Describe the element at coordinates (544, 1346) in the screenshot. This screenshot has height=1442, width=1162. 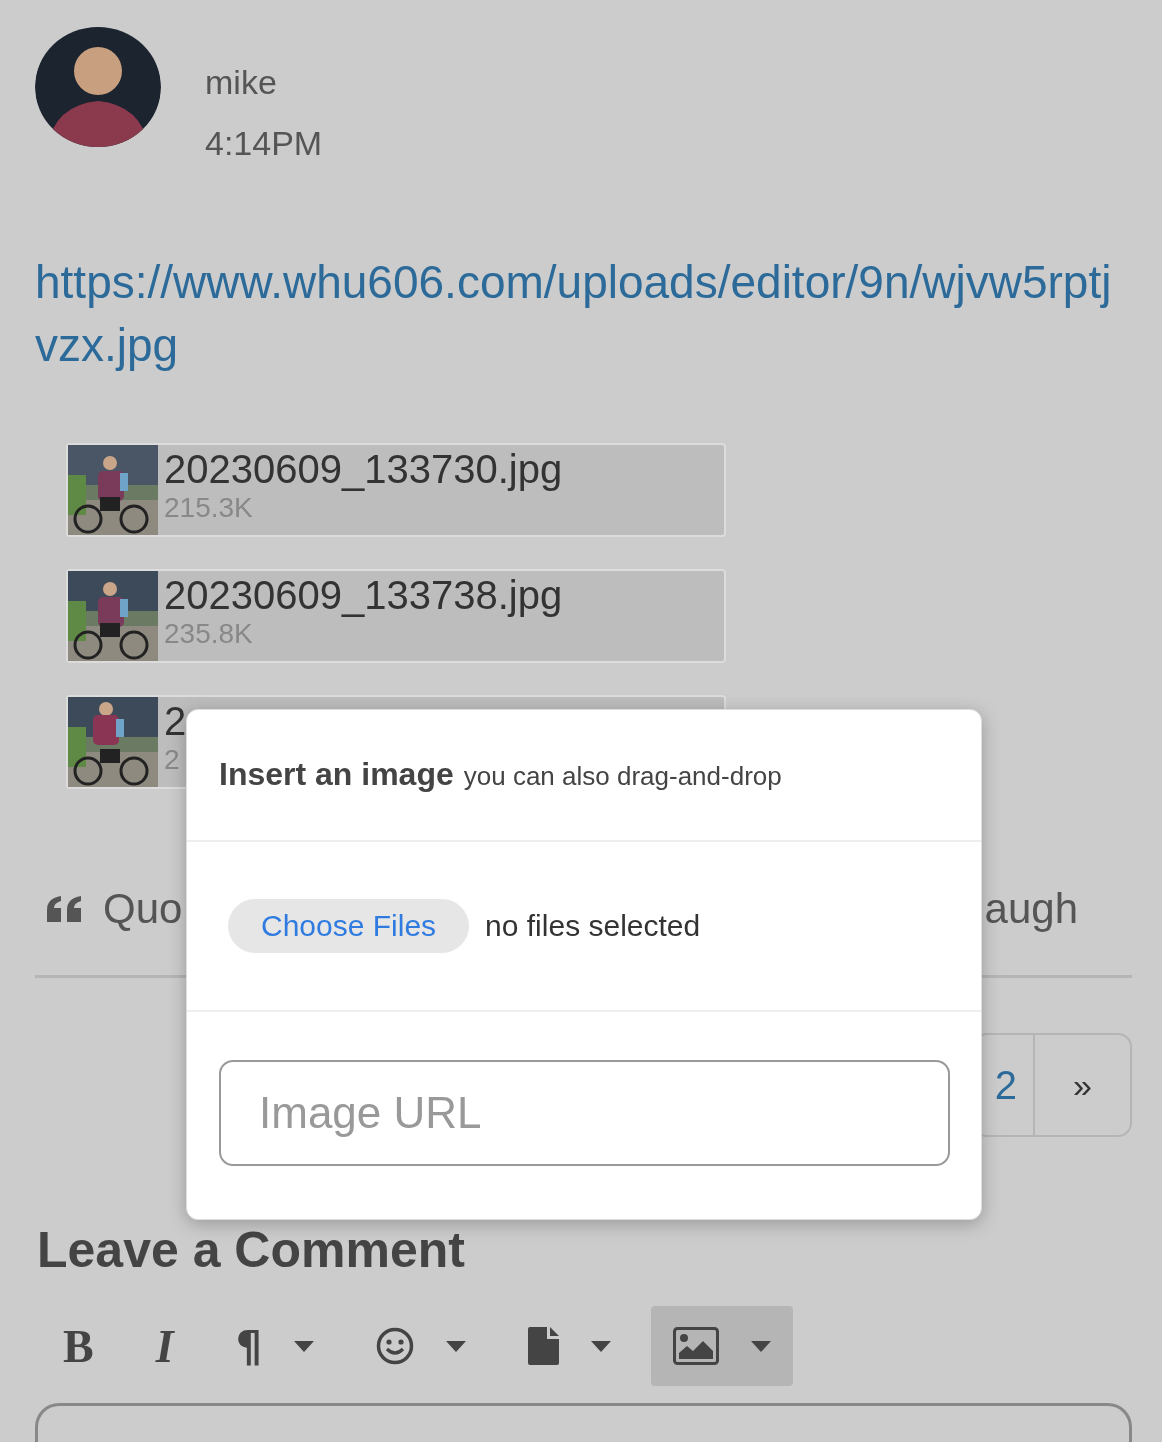
I see `file-icon` at that location.